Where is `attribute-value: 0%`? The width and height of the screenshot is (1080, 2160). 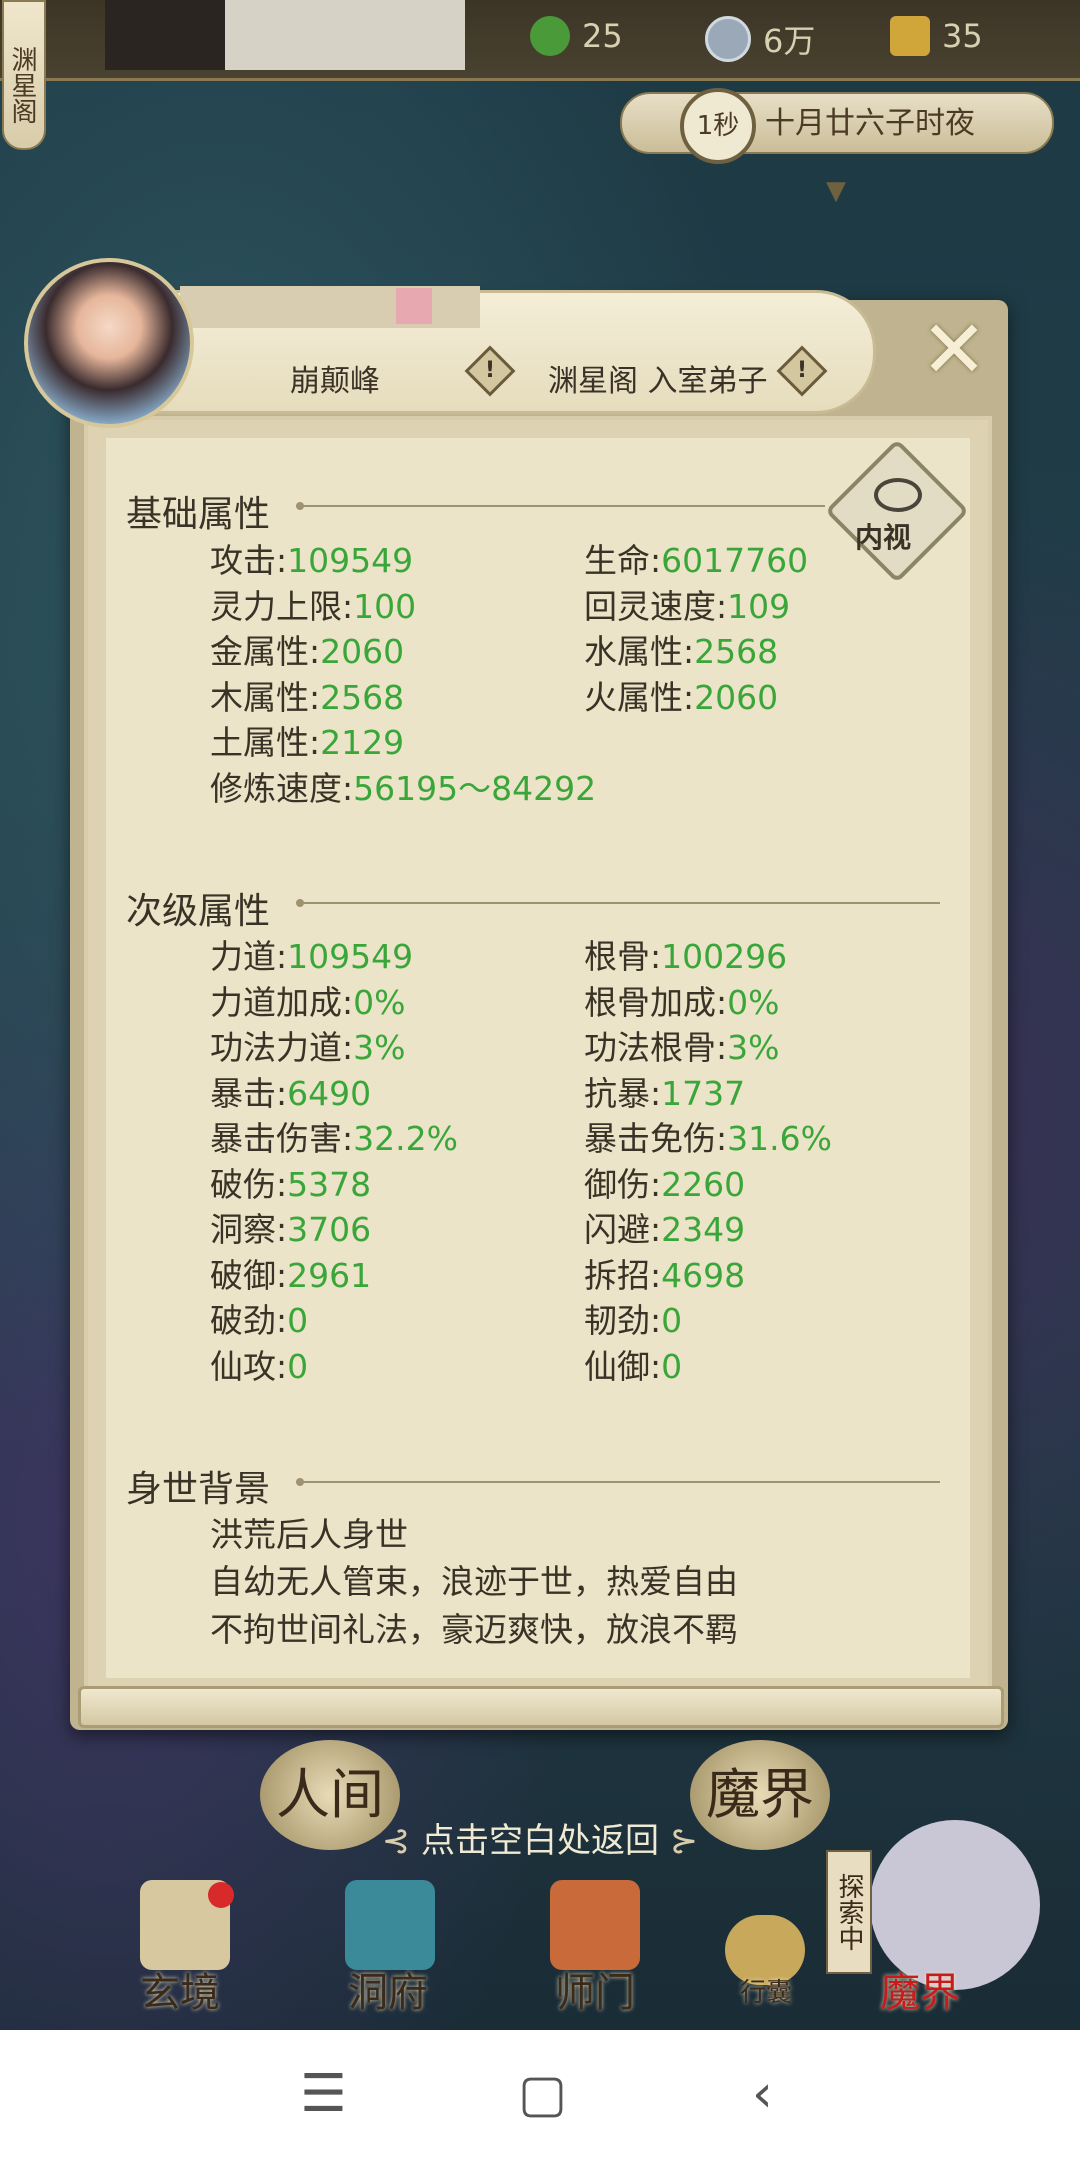
attribute-value: 0% is located at coordinates (753, 1002).